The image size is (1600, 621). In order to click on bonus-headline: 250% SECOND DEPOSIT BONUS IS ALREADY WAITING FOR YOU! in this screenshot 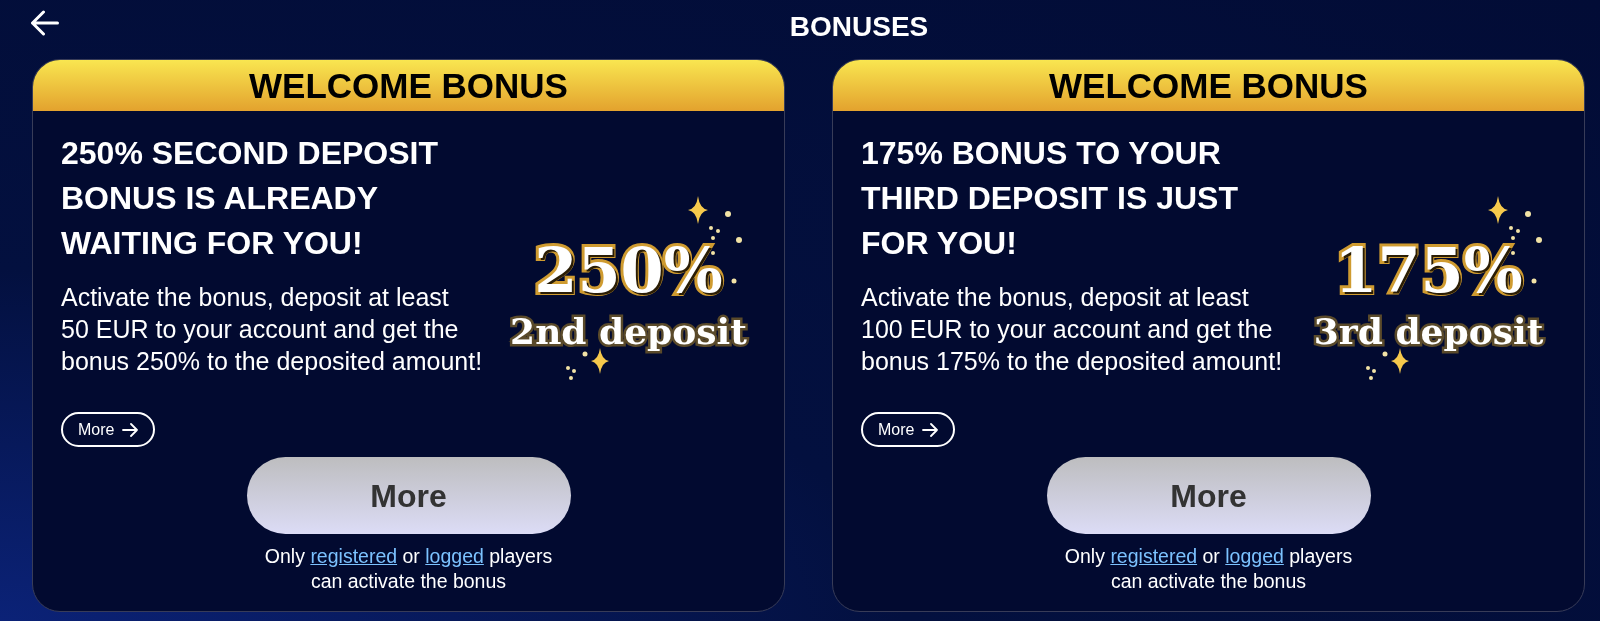, I will do `click(250, 198)`.